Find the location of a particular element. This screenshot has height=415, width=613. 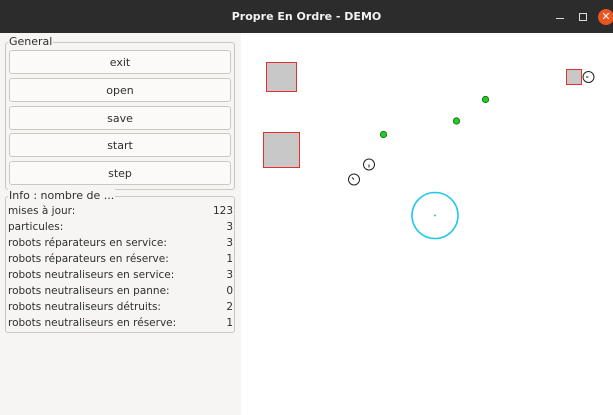

info-row-label: robots neutraliseurs détruits: is located at coordinates (84, 307).